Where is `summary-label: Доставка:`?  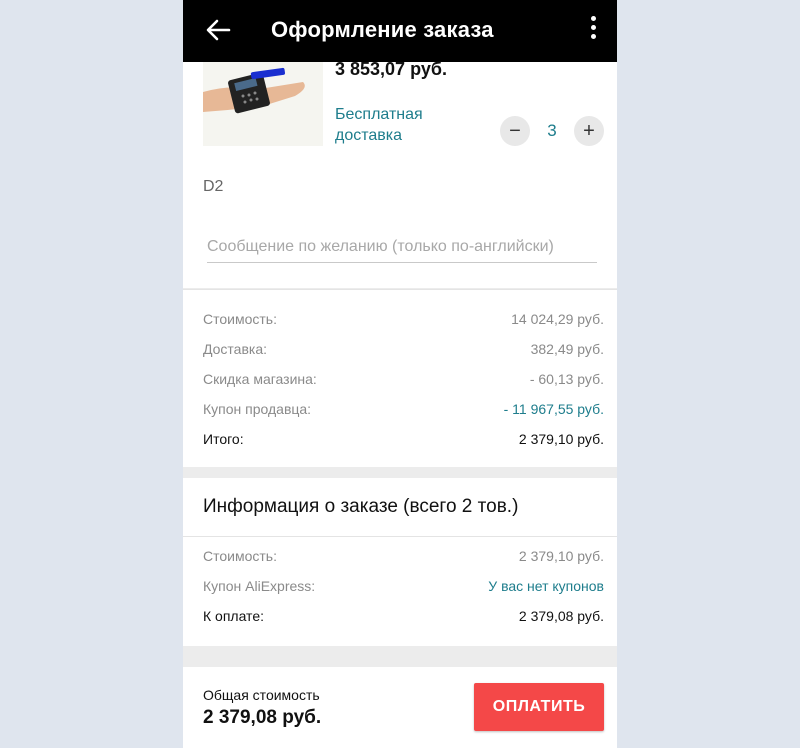
summary-label: Доставка: is located at coordinates (235, 349).